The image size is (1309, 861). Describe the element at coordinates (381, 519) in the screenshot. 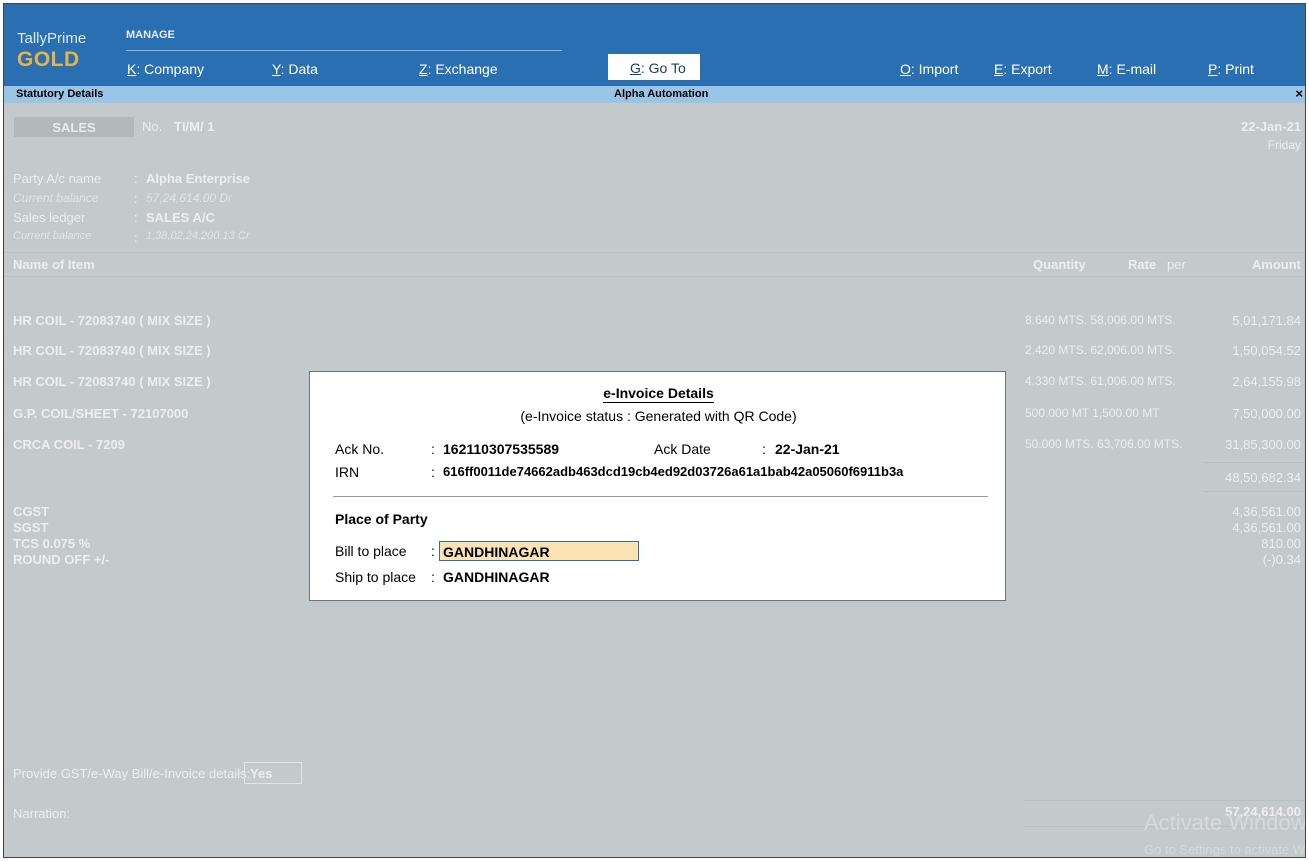

I see `place-of-party-heading: Place of Party` at that location.